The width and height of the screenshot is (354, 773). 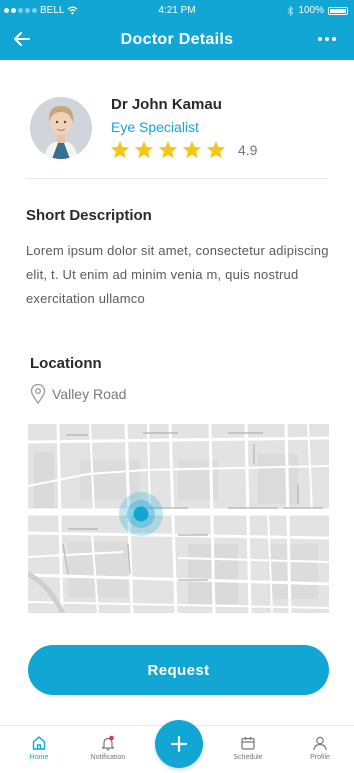 I want to click on page-title: Doctor Details, so click(x=177, y=39).